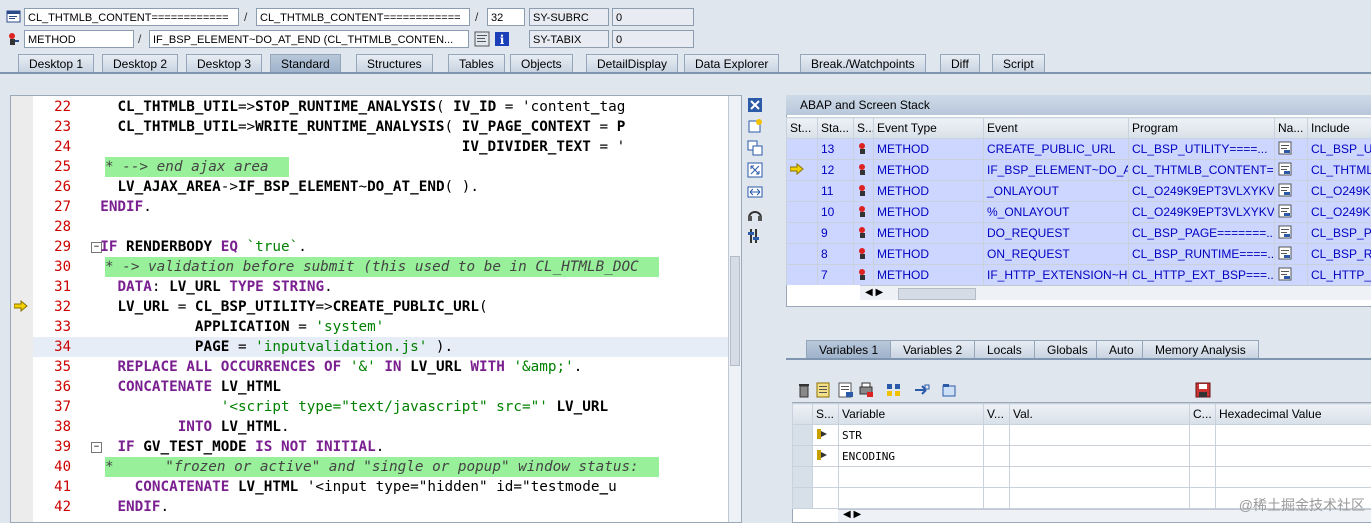  I want to click on event-type-field: METHOD, so click(79, 39).